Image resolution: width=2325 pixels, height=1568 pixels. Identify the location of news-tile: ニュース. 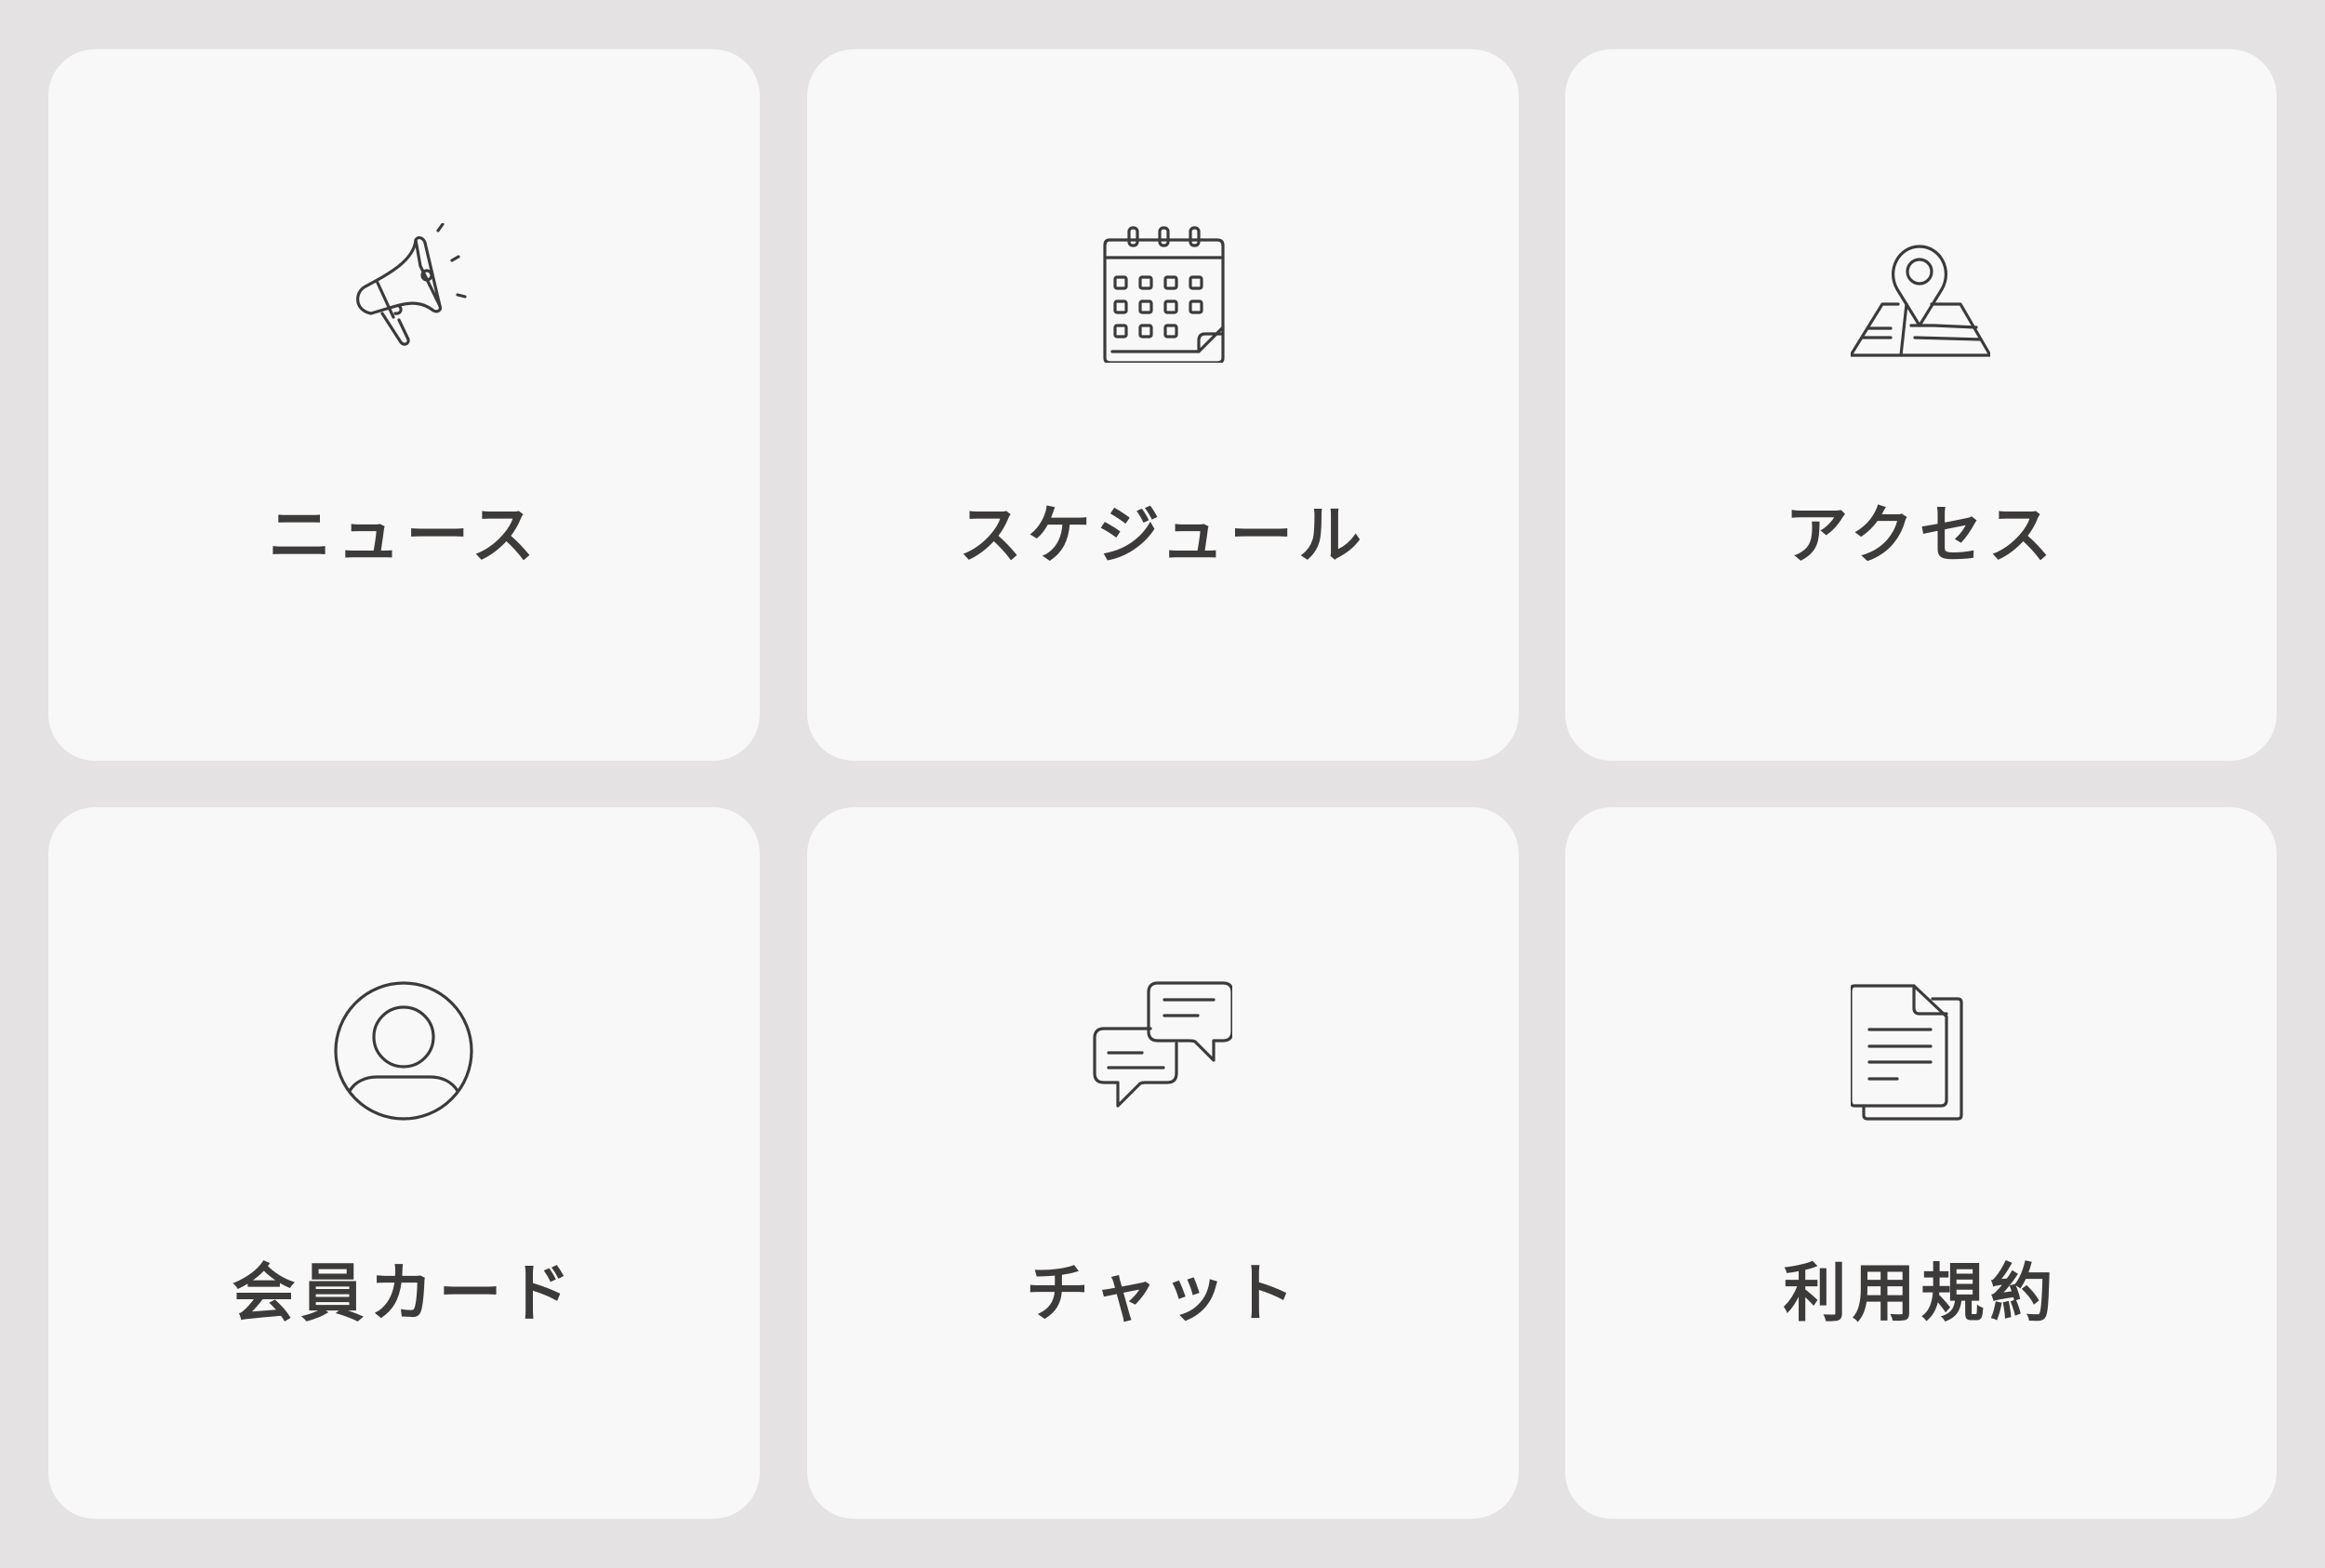
(404, 405).